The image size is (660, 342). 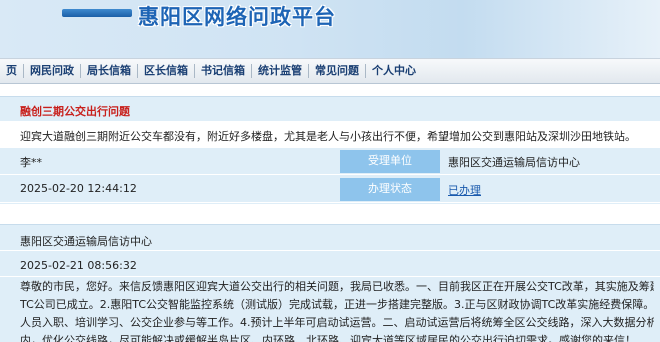 I want to click on reply-dept: 惠阳区交通运输局信访中心, so click(x=86, y=241).